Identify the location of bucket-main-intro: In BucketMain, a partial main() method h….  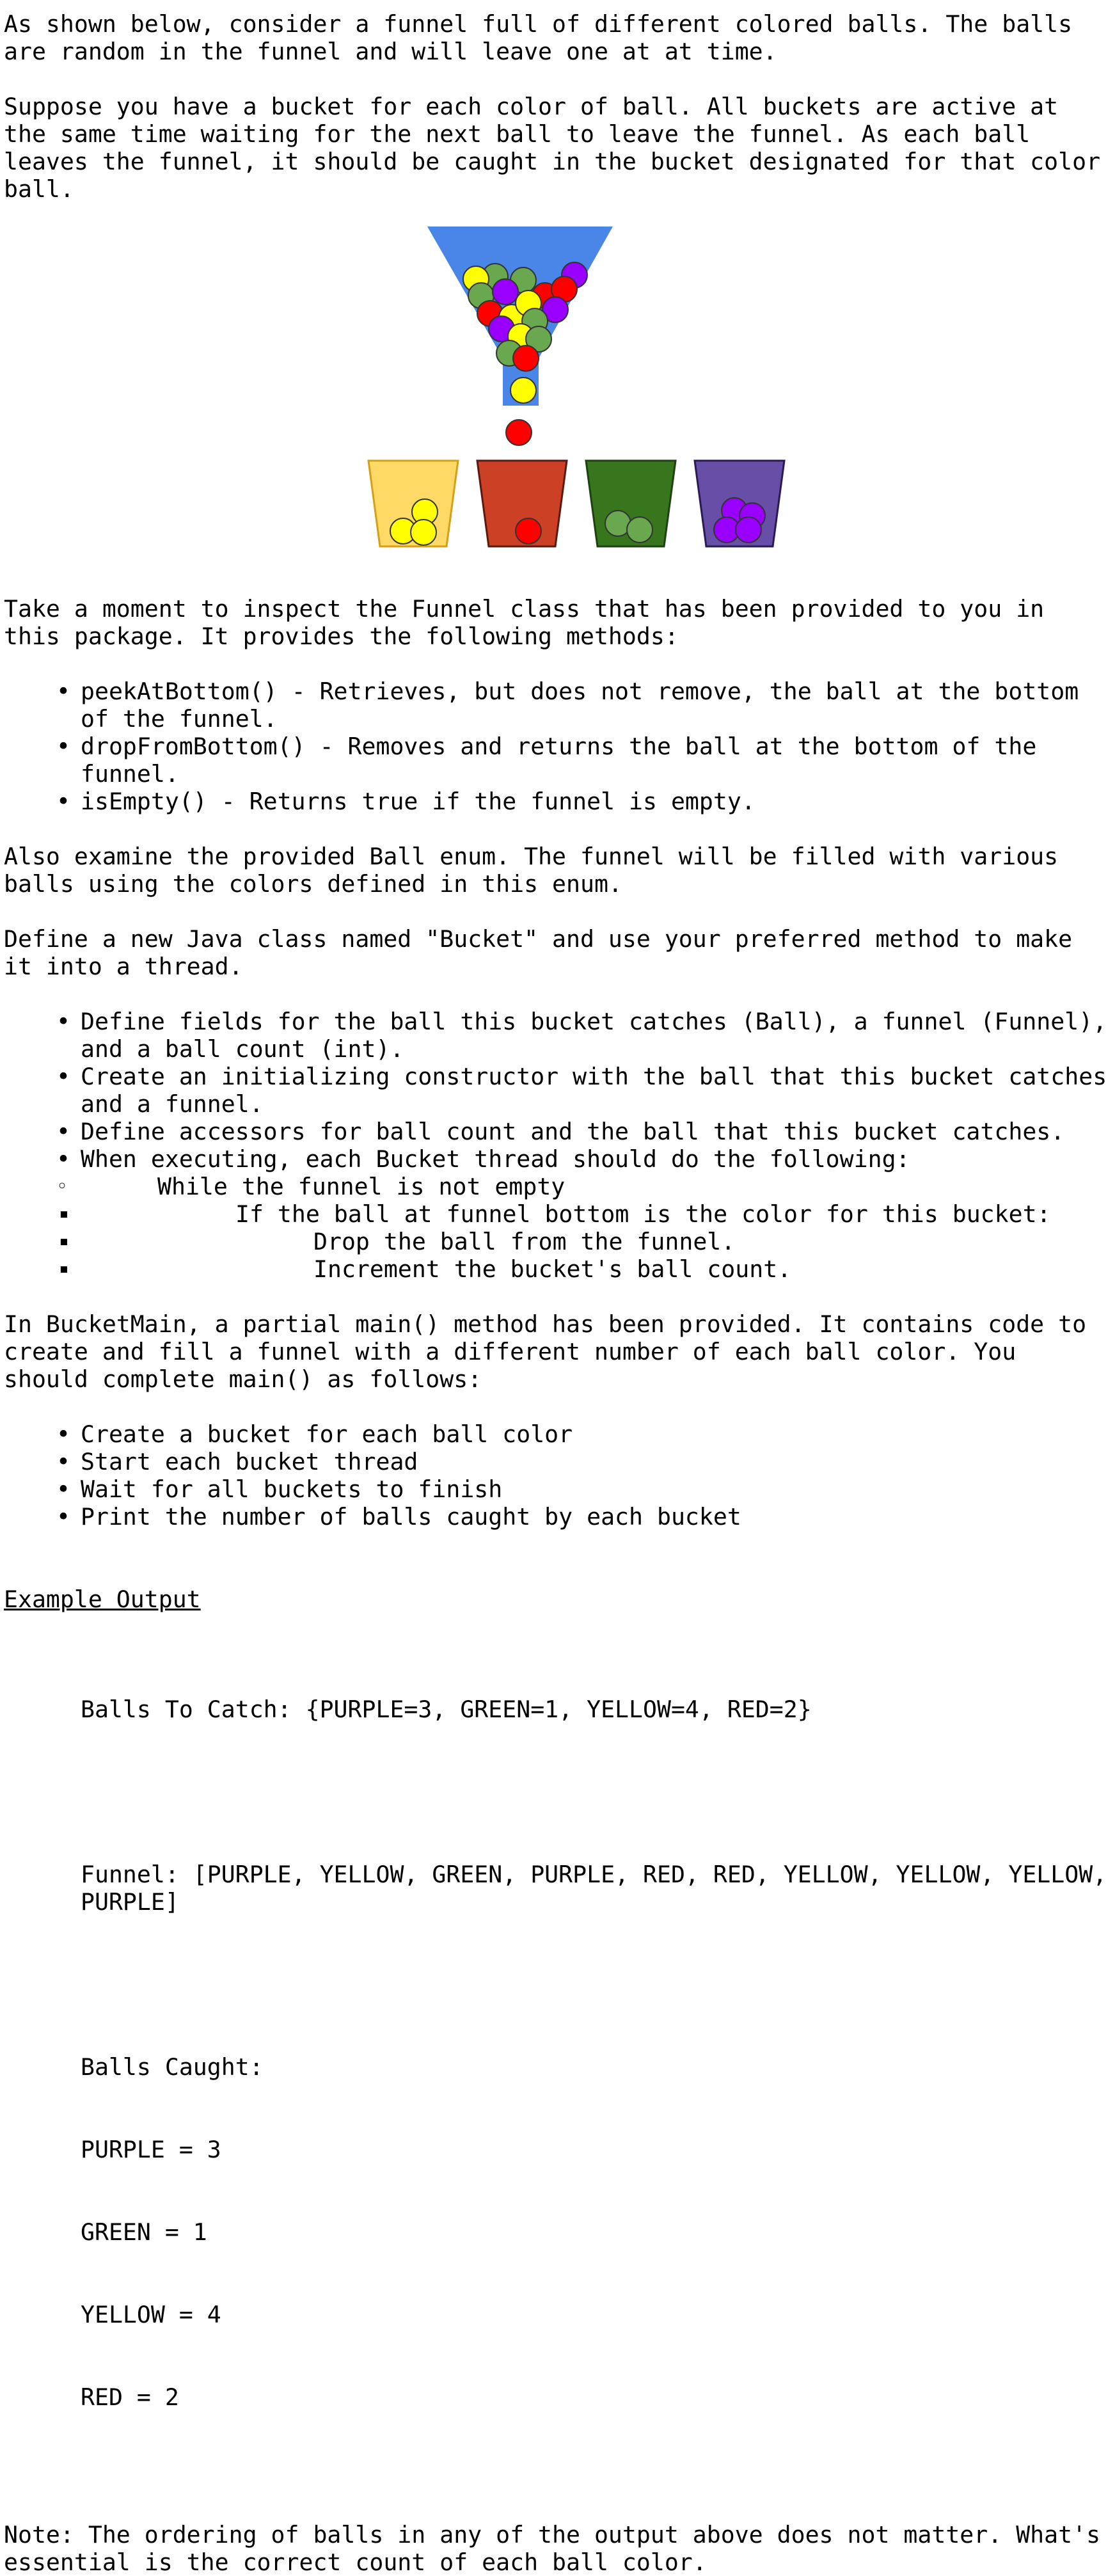
(552, 1352).